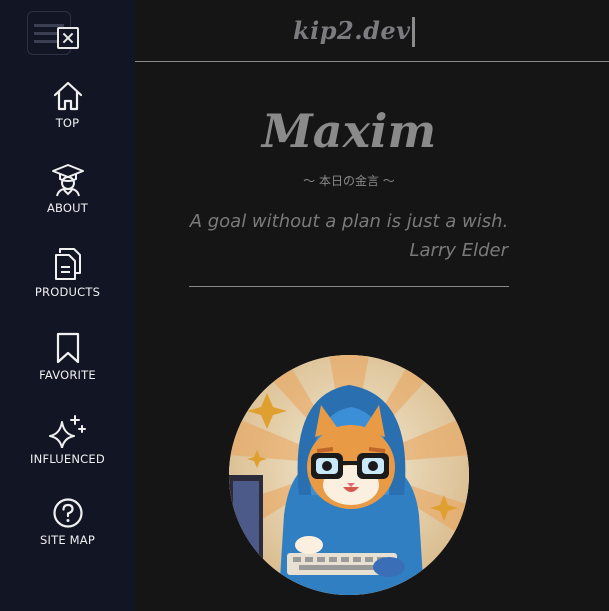 Image resolution: width=609 pixels, height=611 pixels. I want to click on typing-cursor, so click(413, 32).